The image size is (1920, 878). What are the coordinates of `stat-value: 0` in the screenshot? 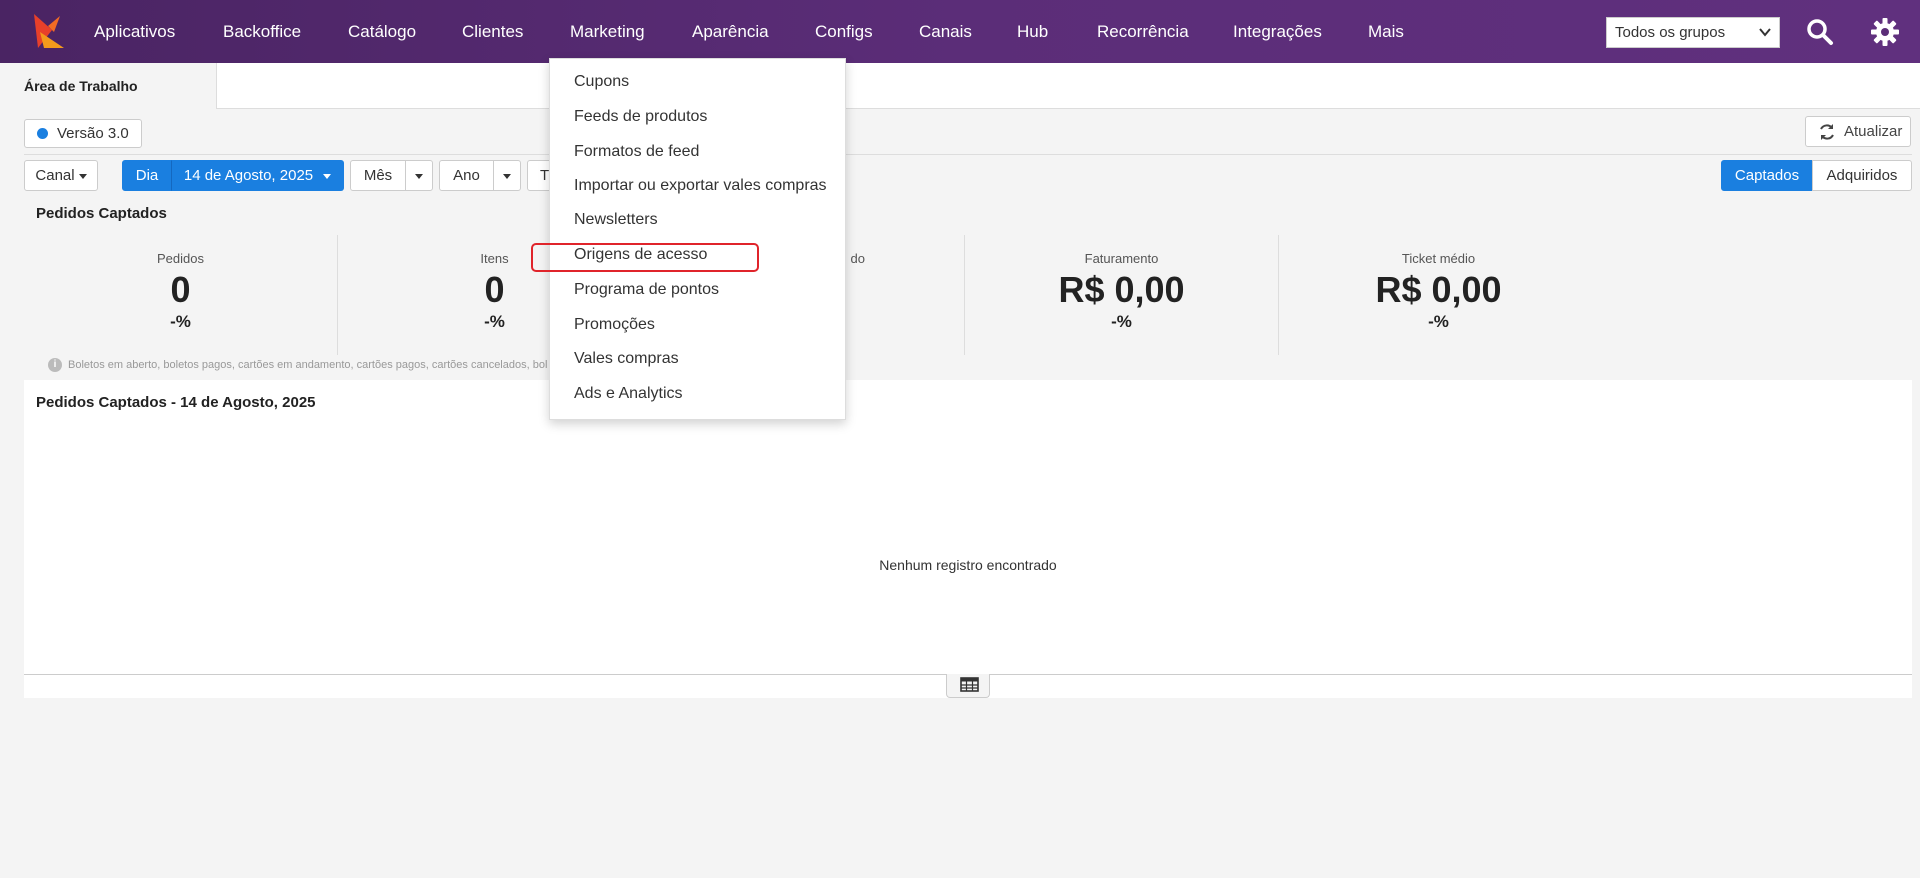 It's located at (180, 289).